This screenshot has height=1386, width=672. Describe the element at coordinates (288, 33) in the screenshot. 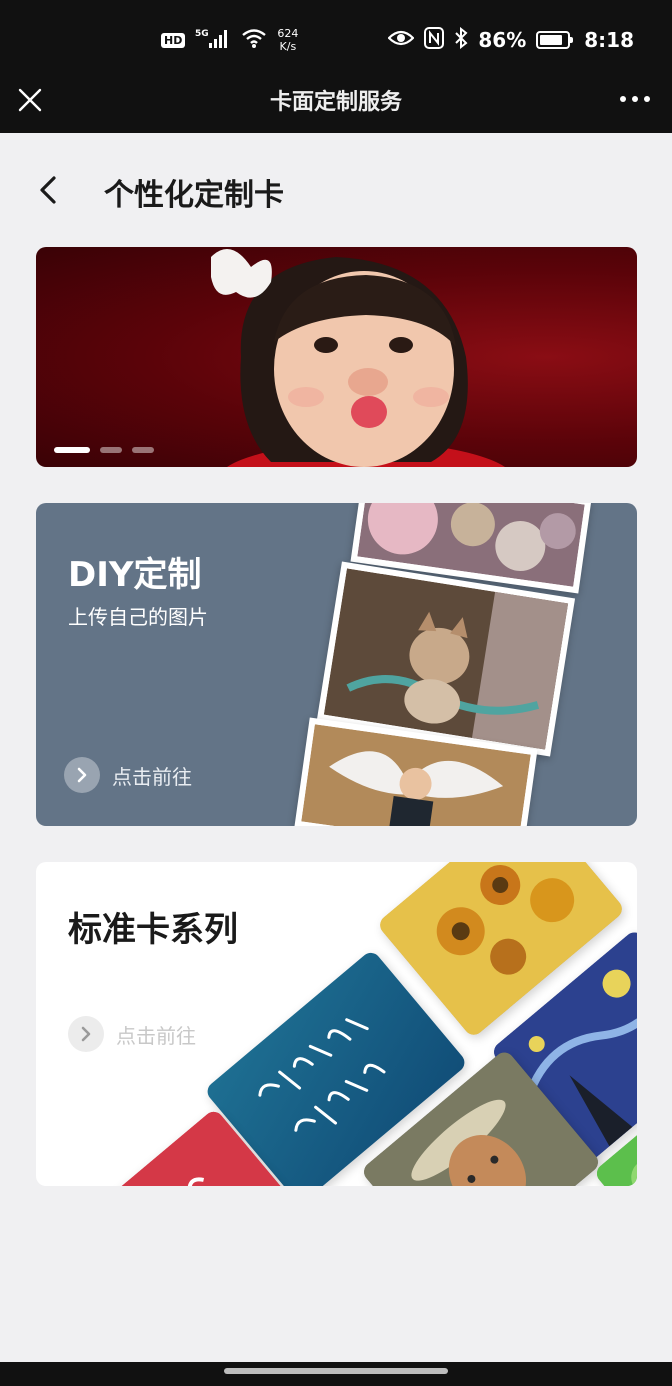

I see `network-speed-value: 624` at that location.